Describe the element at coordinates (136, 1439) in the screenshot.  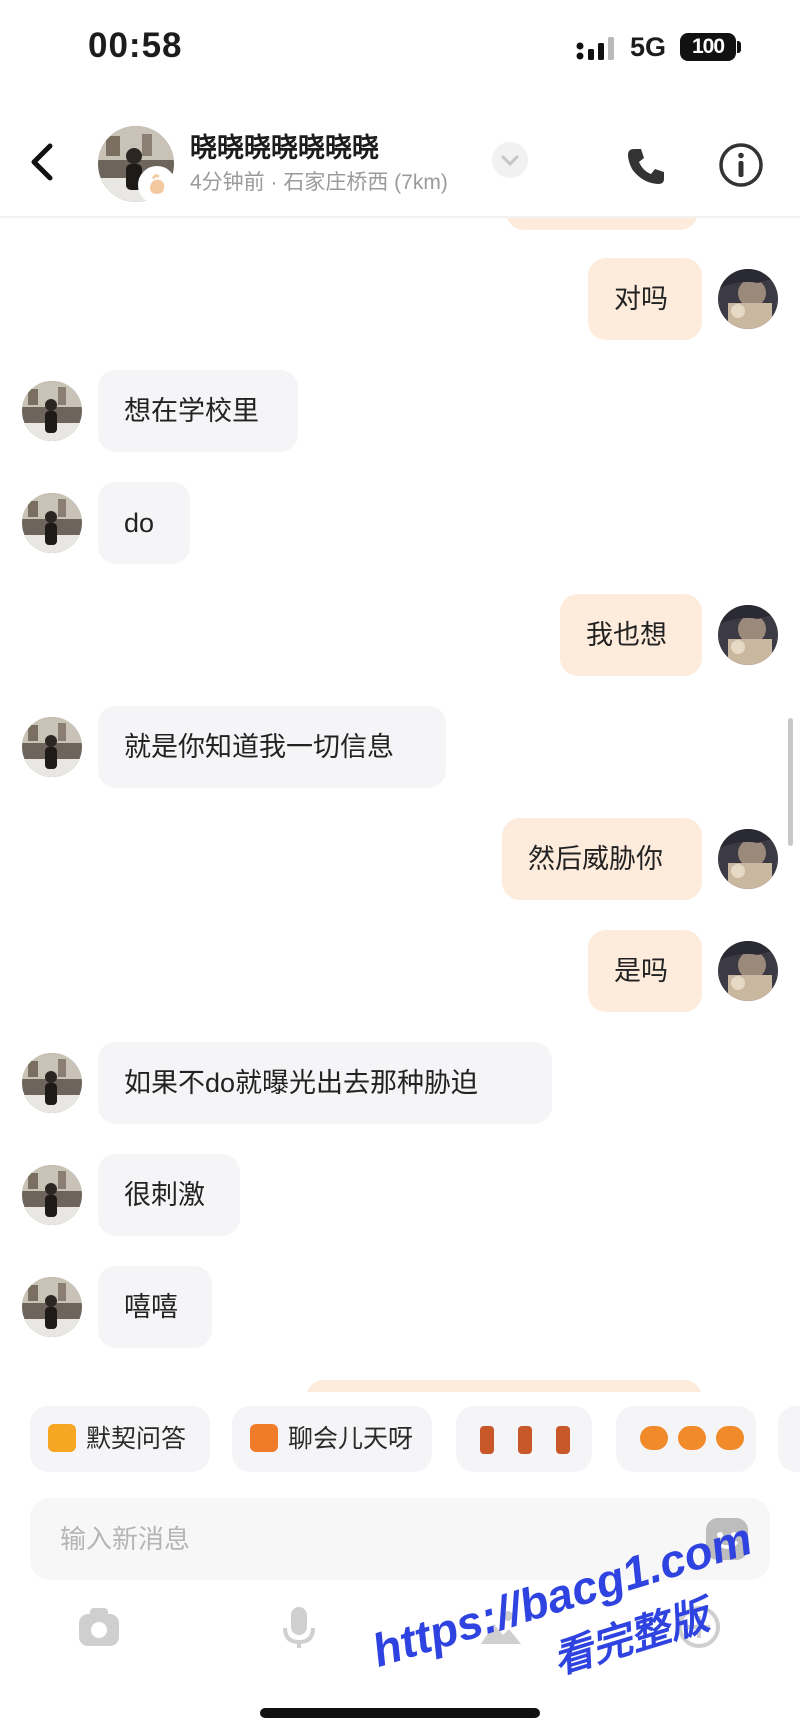
I see `quick-reply-label: 默契问答` at that location.